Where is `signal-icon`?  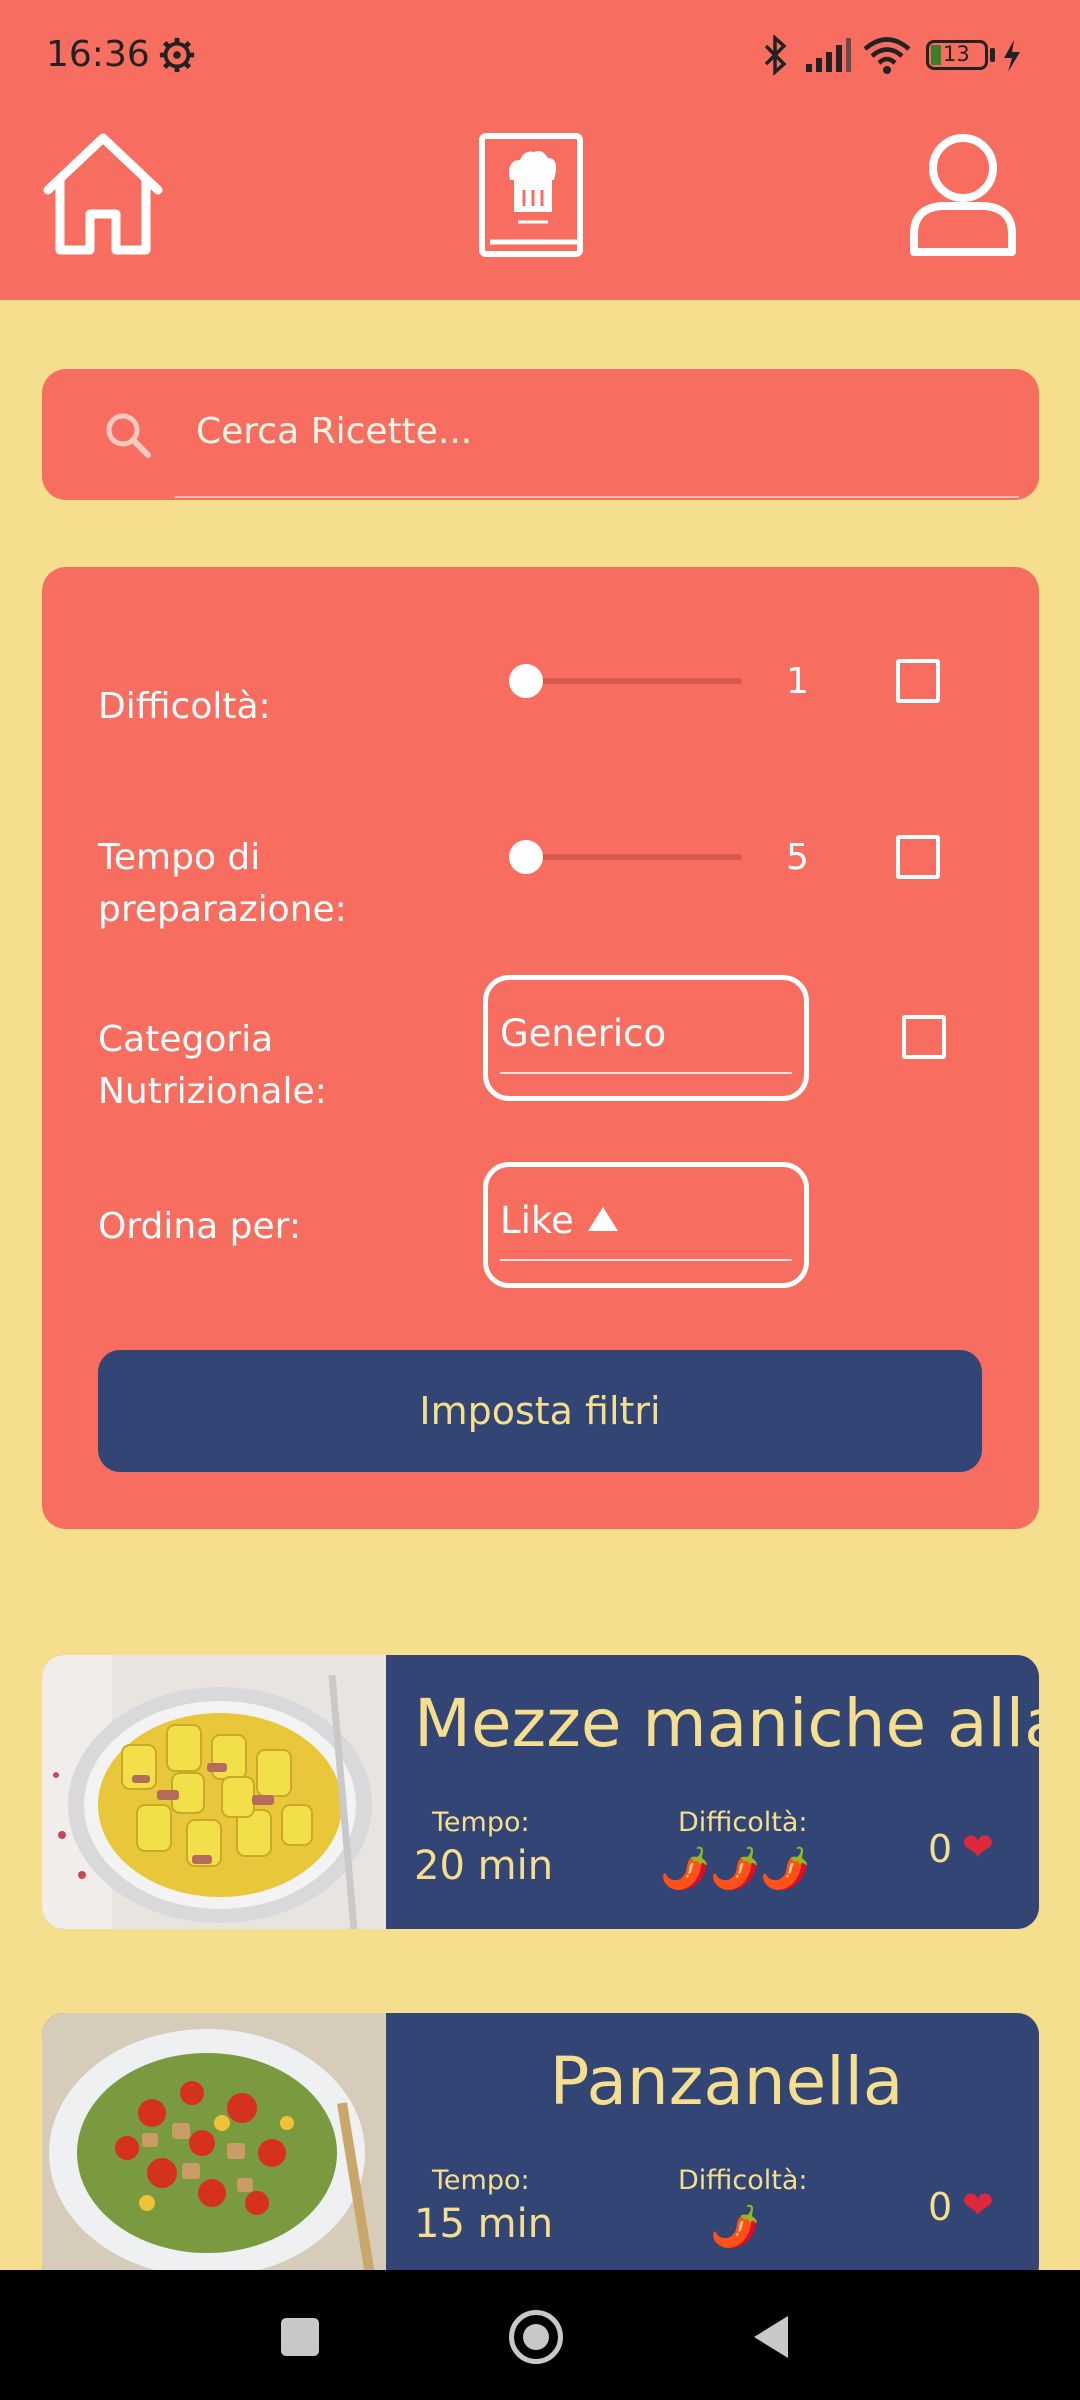 signal-icon is located at coordinates (828, 55).